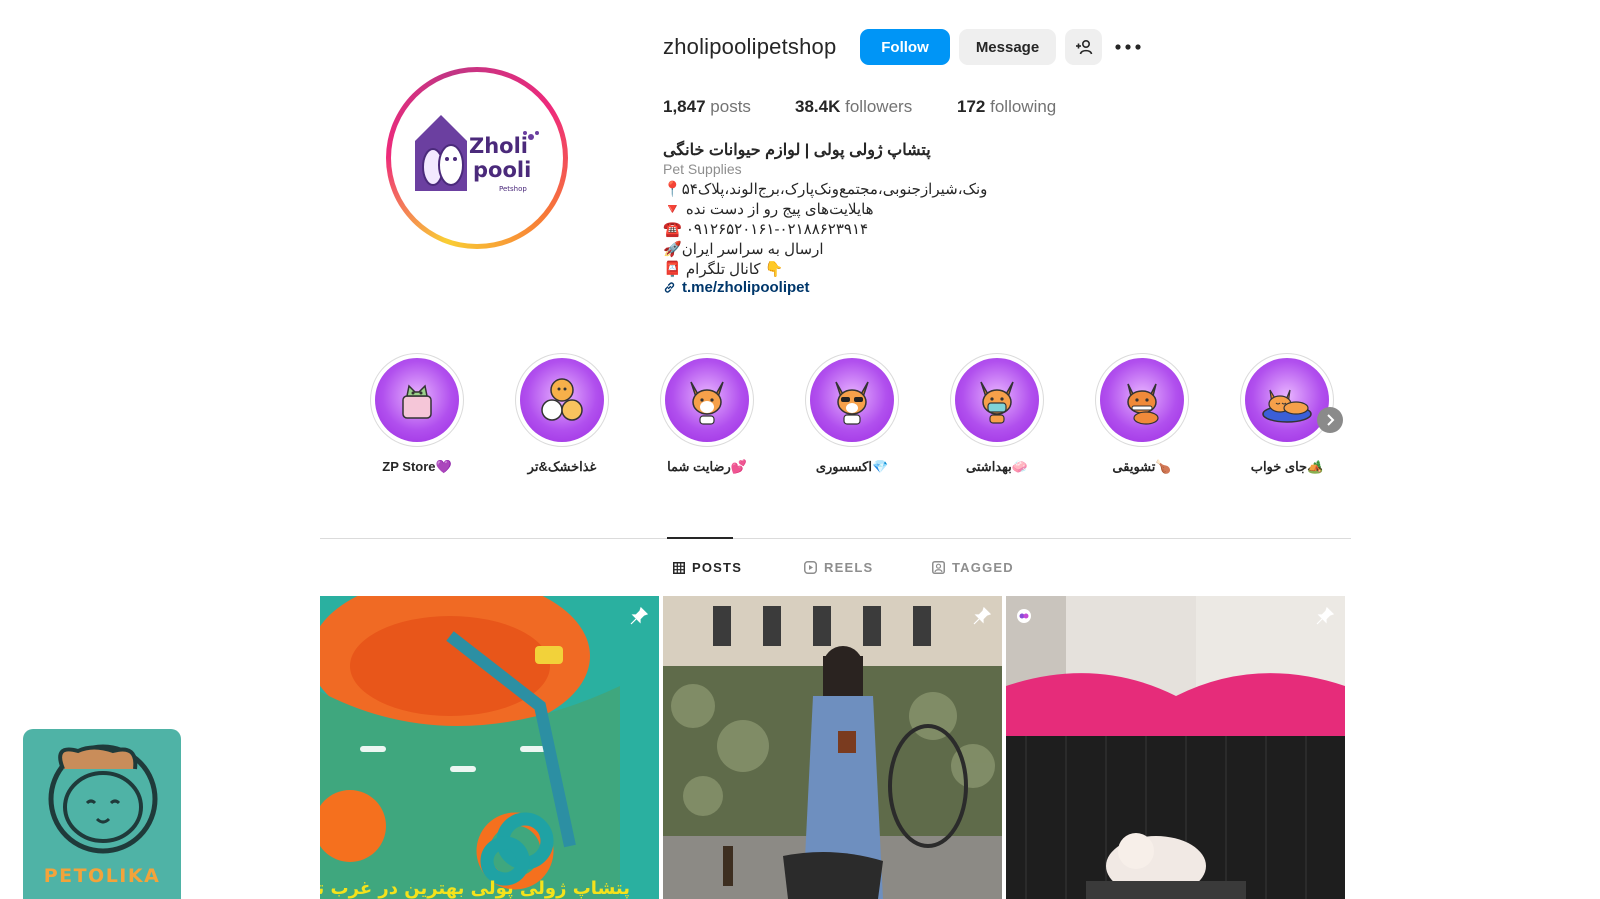  I want to click on bio-link: t.me/zholipoolipet, so click(736, 287).